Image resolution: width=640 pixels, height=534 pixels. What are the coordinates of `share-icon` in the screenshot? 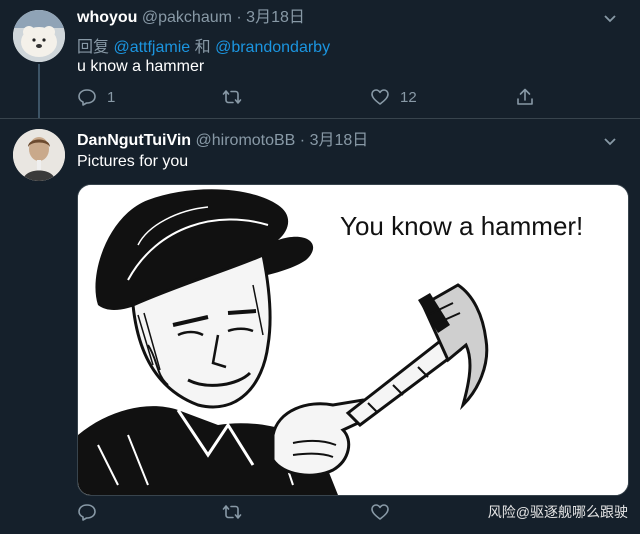 It's located at (525, 96).